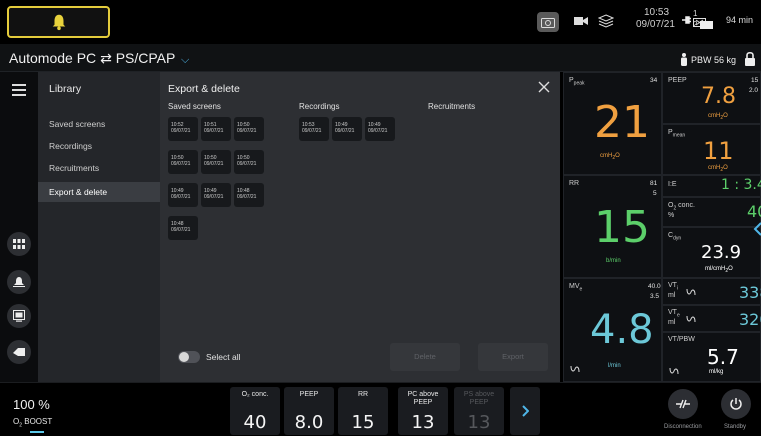 Image resolution: width=761 pixels, height=436 pixels. What do you see at coordinates (309, 411) in the screenshot?
I see `control-peep: PEEP 8.0` at bounding box center [309, 411].